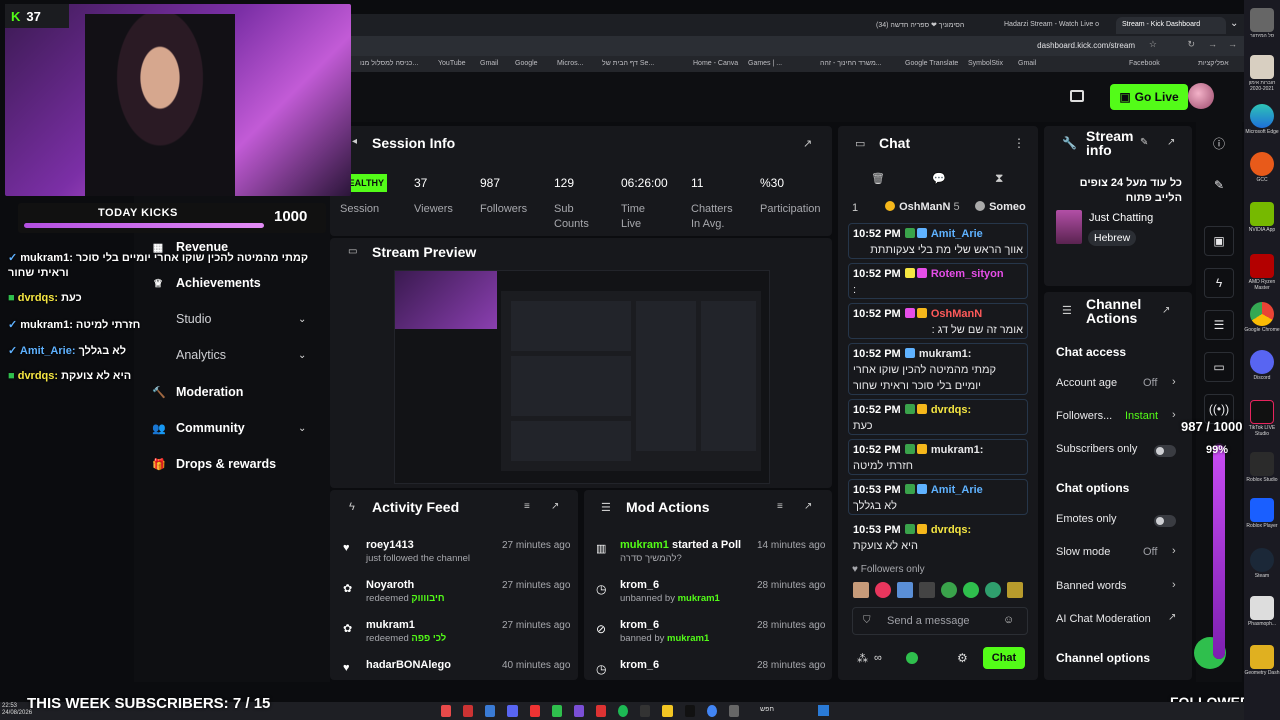  Describe the element at coordinates (181, 319) in the screenshot. I see `nav-item-studio: Studio` at that location.